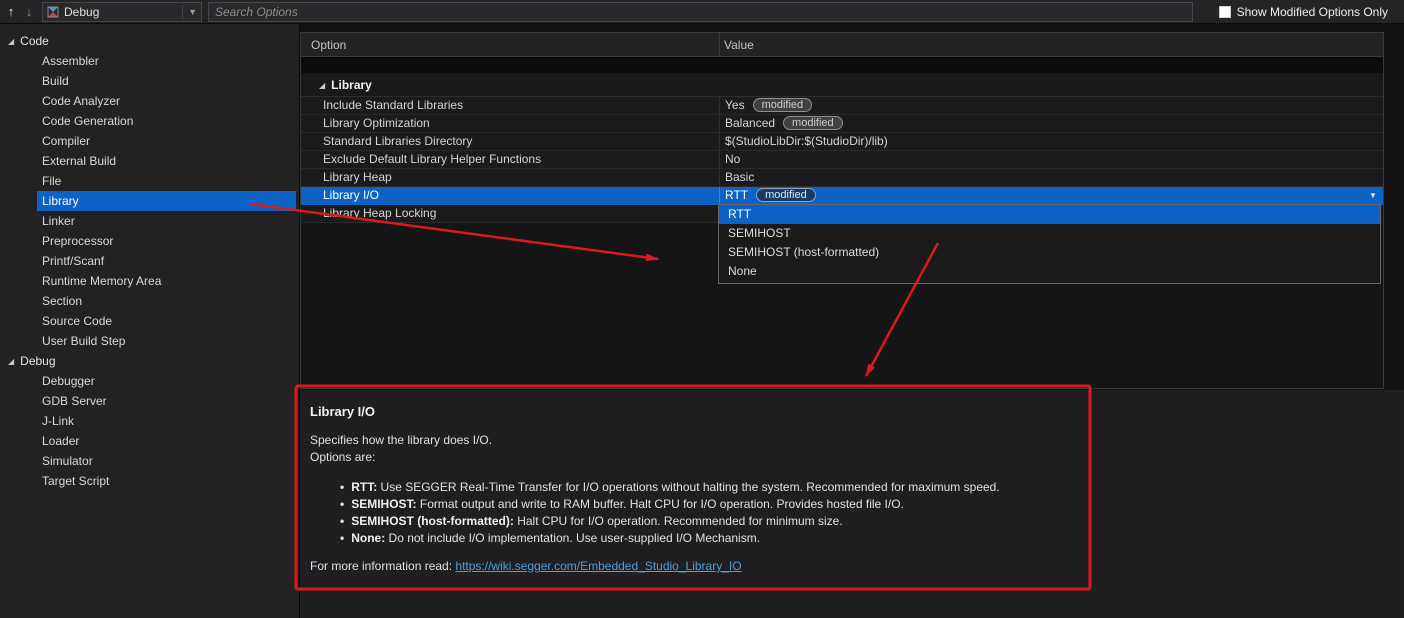  Describe the element at coordinates (739, 45) in the screenshot. I see `column-header-value: Value` at that location.